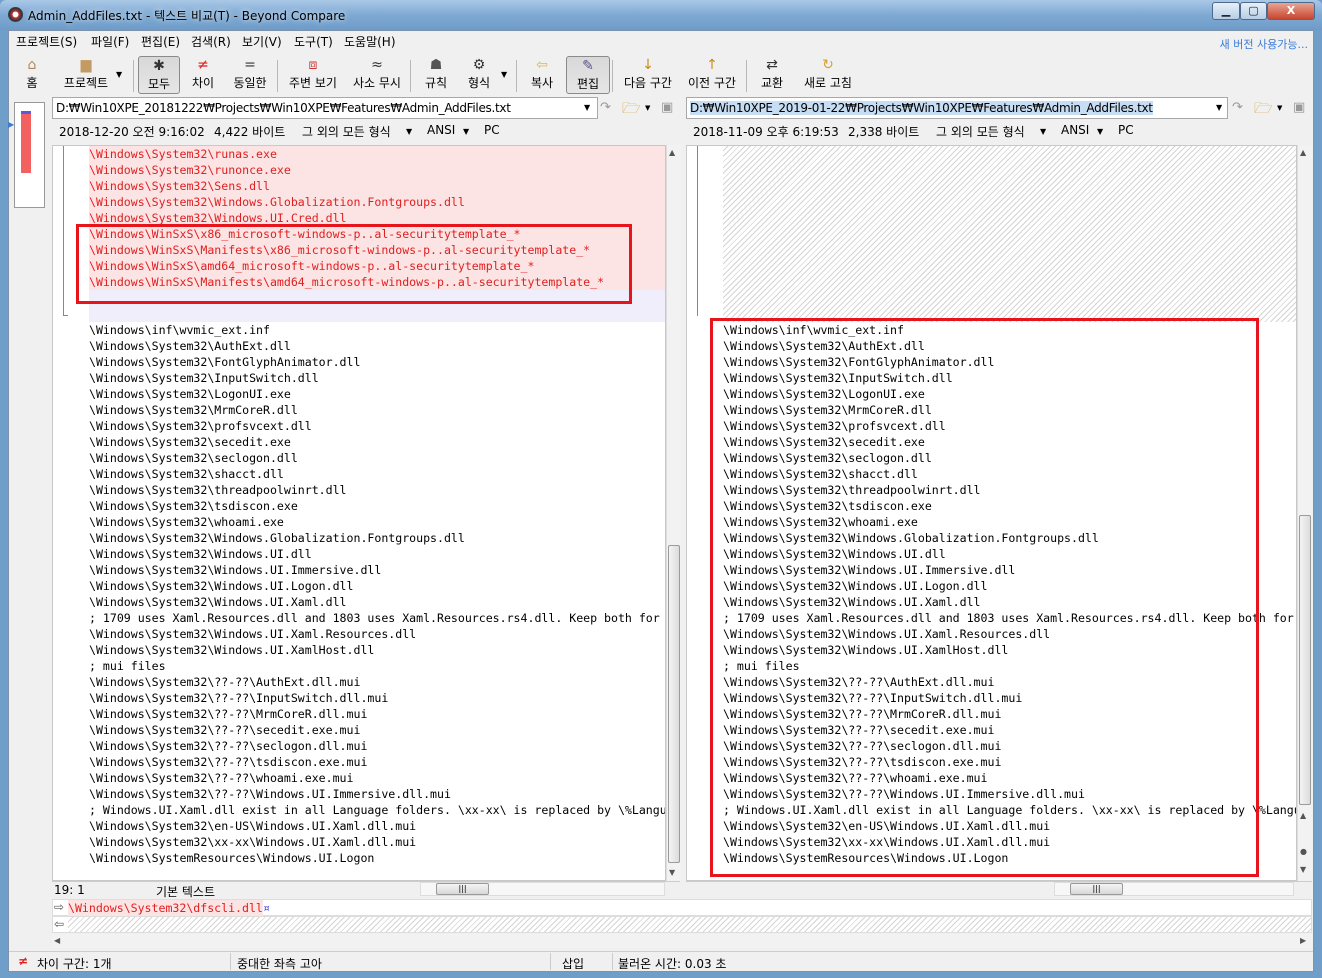 The height and width of the screenshot is (978, 1322). Describe the element at coordinates (46, 41) in the screenshot. I see `menu-item: 프로젝트(S)` at that location.